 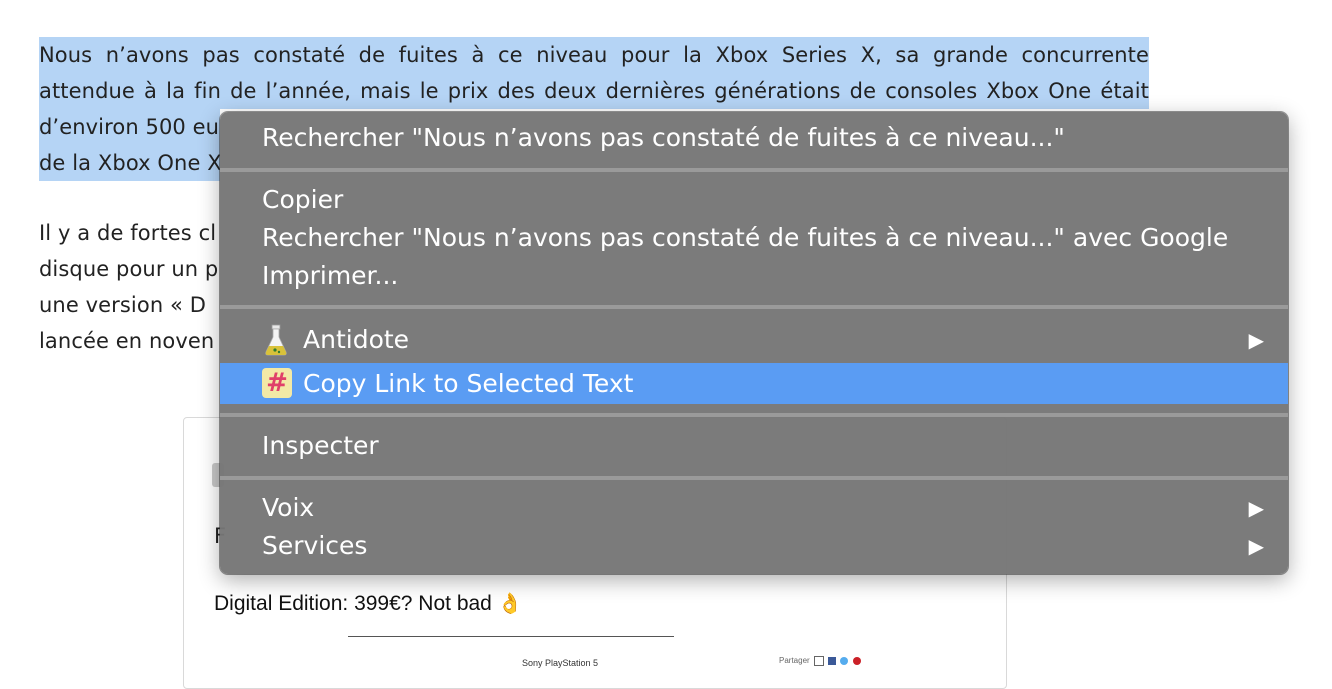 What do you see at coordinates (754, 446) in the screenshot?
I see `menu-item-inspect: Inspecter` at bounding box center [754, 446].